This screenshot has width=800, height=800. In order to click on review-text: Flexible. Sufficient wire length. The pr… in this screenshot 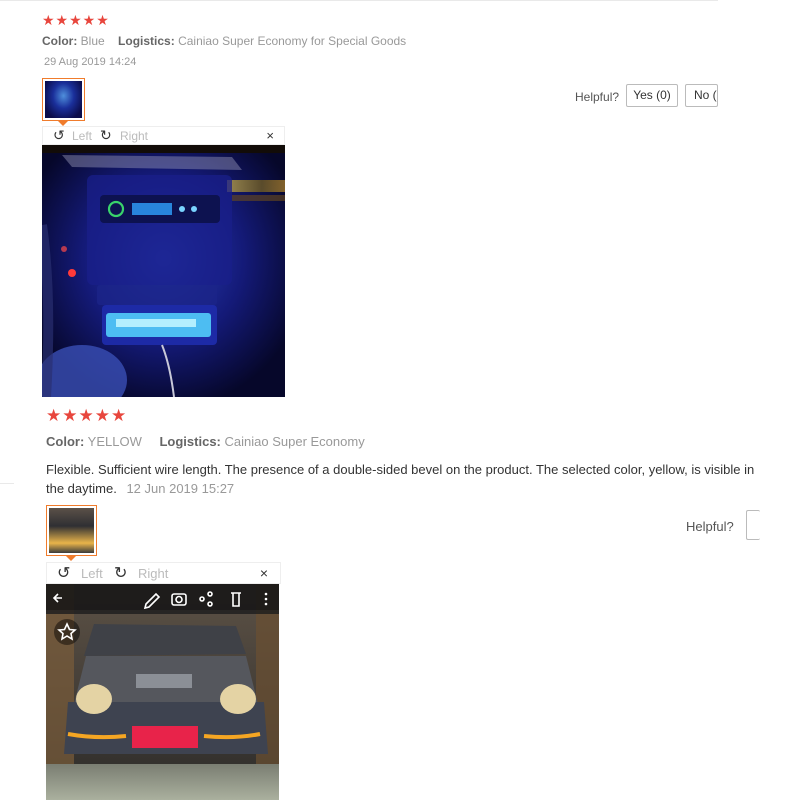, I will do `click(402, 479)`.